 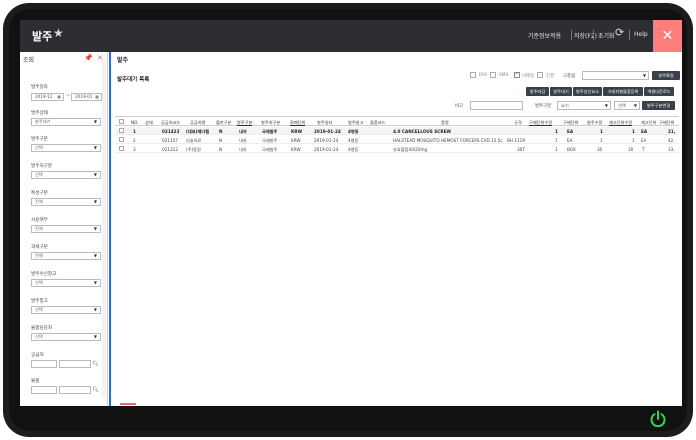 What do you see at coordinates (66, 175) in the screenshot?
I see `vendor-type-select: 선택 ▼` at bounding box center [66, 175].